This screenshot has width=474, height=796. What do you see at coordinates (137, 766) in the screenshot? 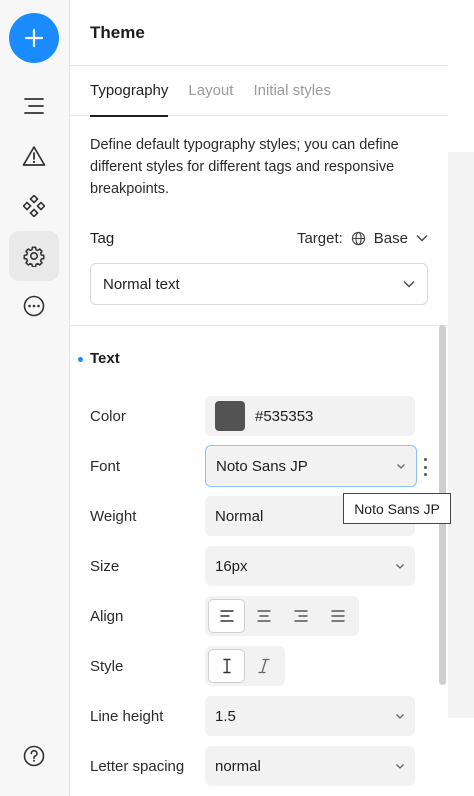
I see `letter-spacing-label: Letter spacing` at bounding box center [137, 766].